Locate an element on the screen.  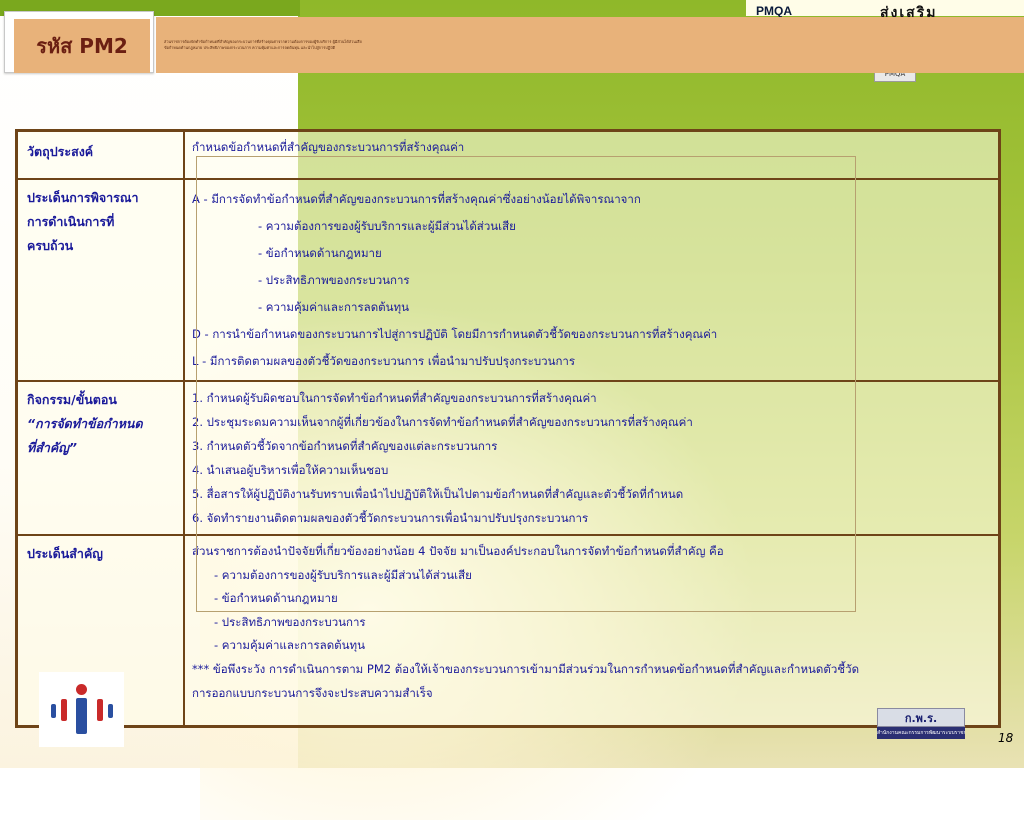
page-title: รหัส PM2 is located at coordinates (82, 46).